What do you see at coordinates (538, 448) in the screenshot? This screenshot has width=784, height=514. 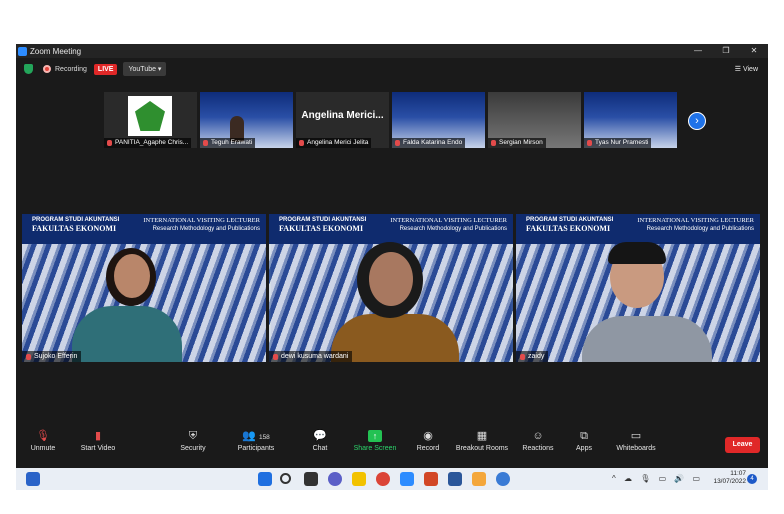 I see `reactions-label: Reactions` at bounding box center [538, 448].